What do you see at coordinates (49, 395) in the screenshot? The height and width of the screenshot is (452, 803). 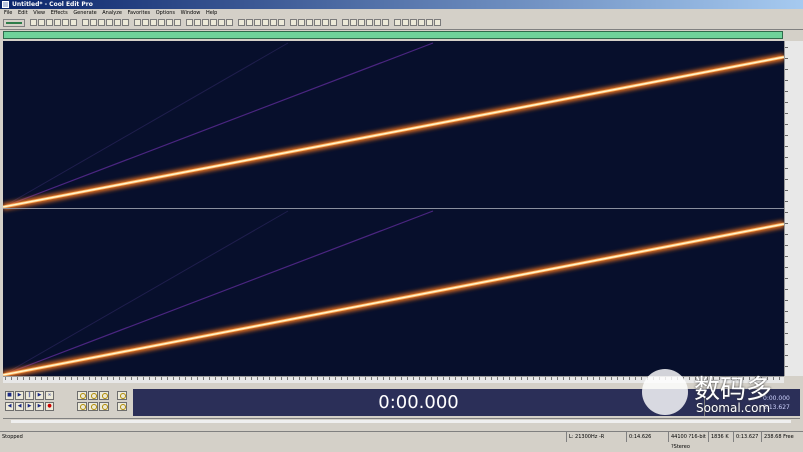 I see `loop-button: ∞` at bounding box center [49, 395].